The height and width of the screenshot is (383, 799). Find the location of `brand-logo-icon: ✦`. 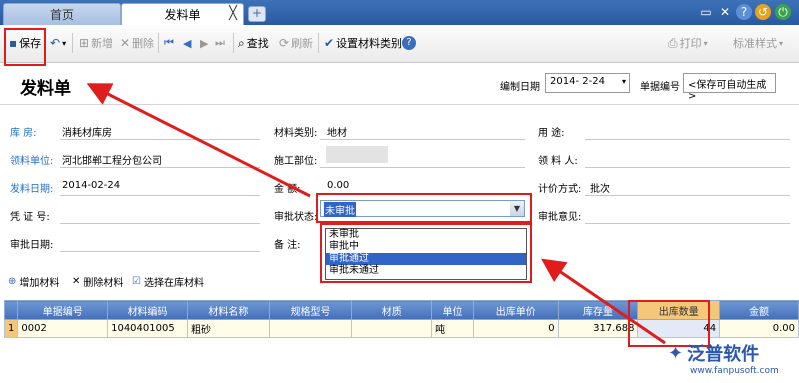

brand-logo-icon: ✦ is located at coordinates (676, 353).